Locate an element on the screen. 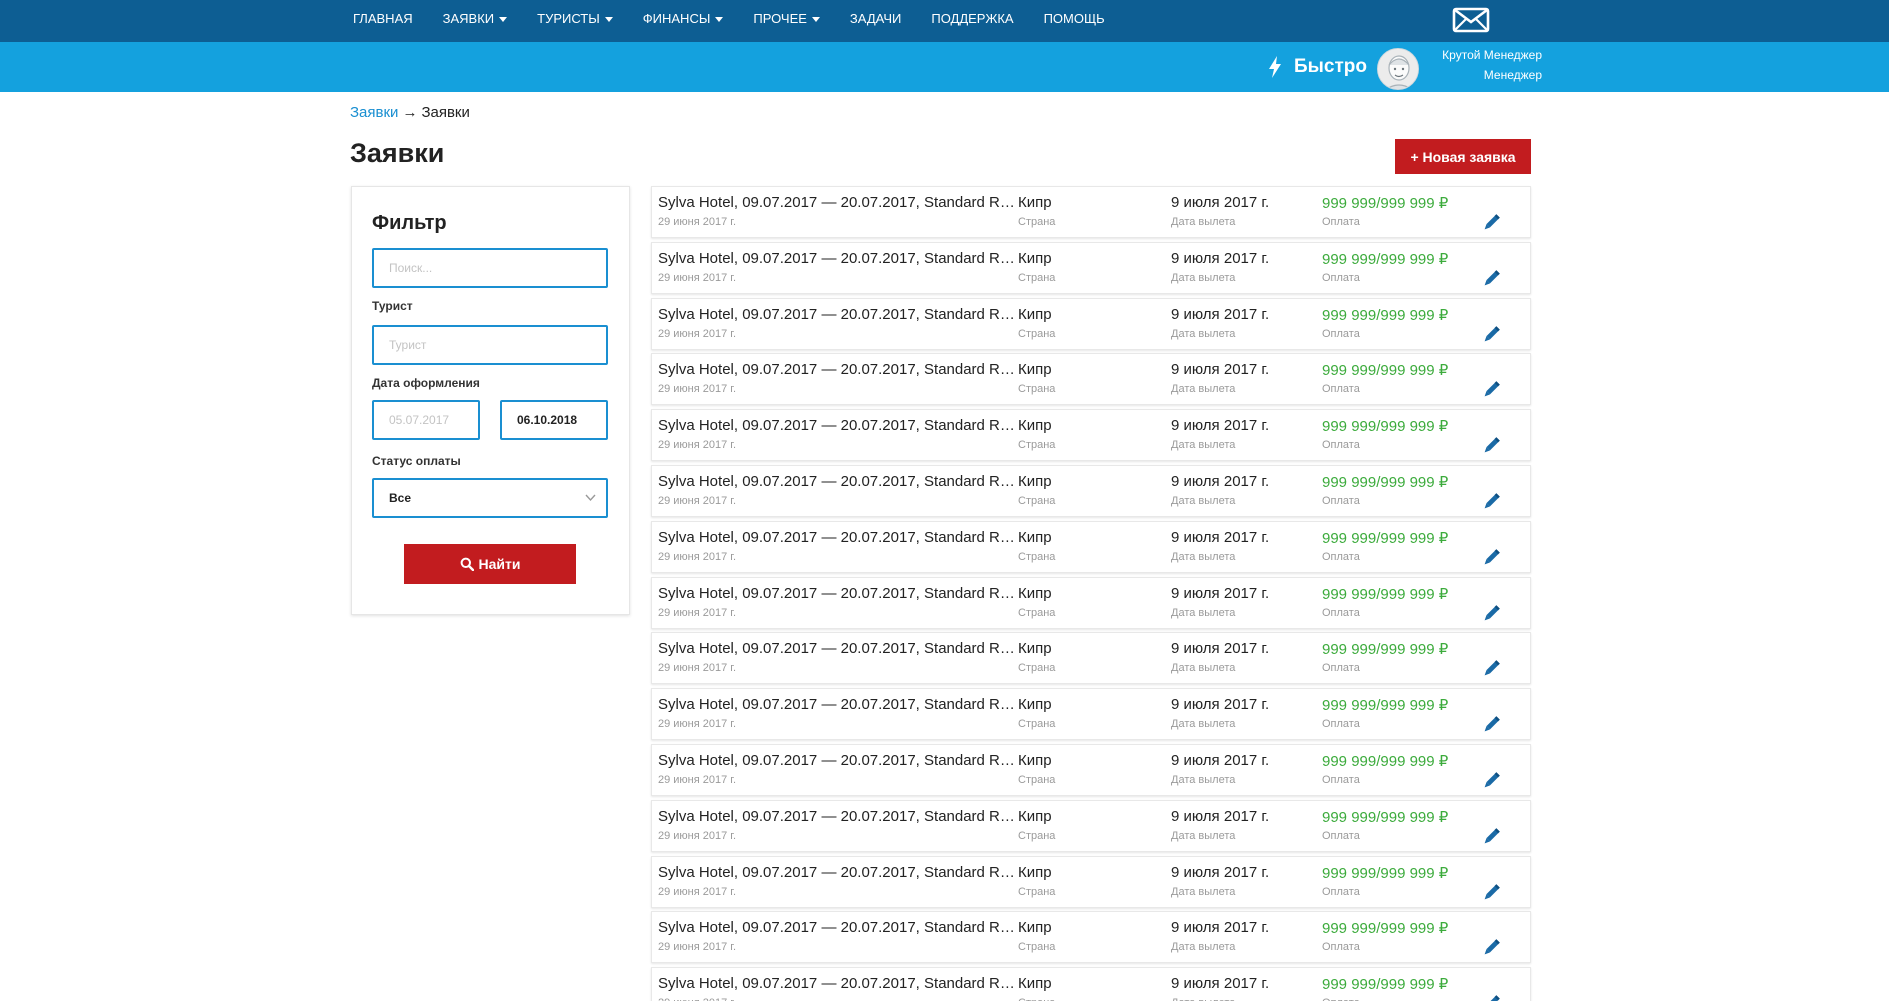 The image size is (1889, 1001). nav-item: Главная is located at coordinates (383, 21).